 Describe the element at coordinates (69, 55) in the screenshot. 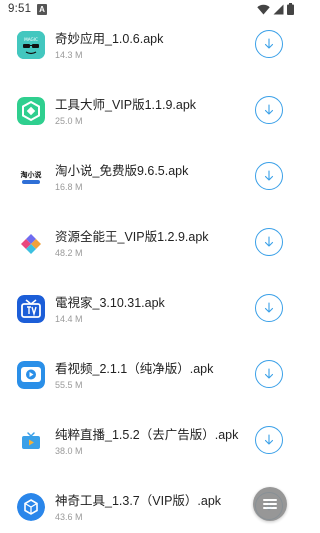

I see `file-size: 14.3 M` at that location.